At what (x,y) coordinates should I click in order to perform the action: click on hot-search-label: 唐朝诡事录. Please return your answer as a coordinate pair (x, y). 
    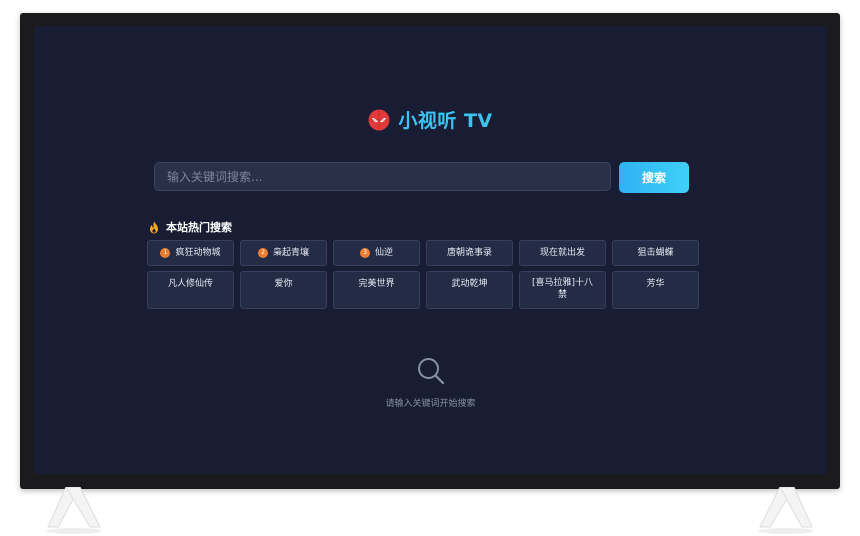
    Looking at the image, I should click on (469, 253).